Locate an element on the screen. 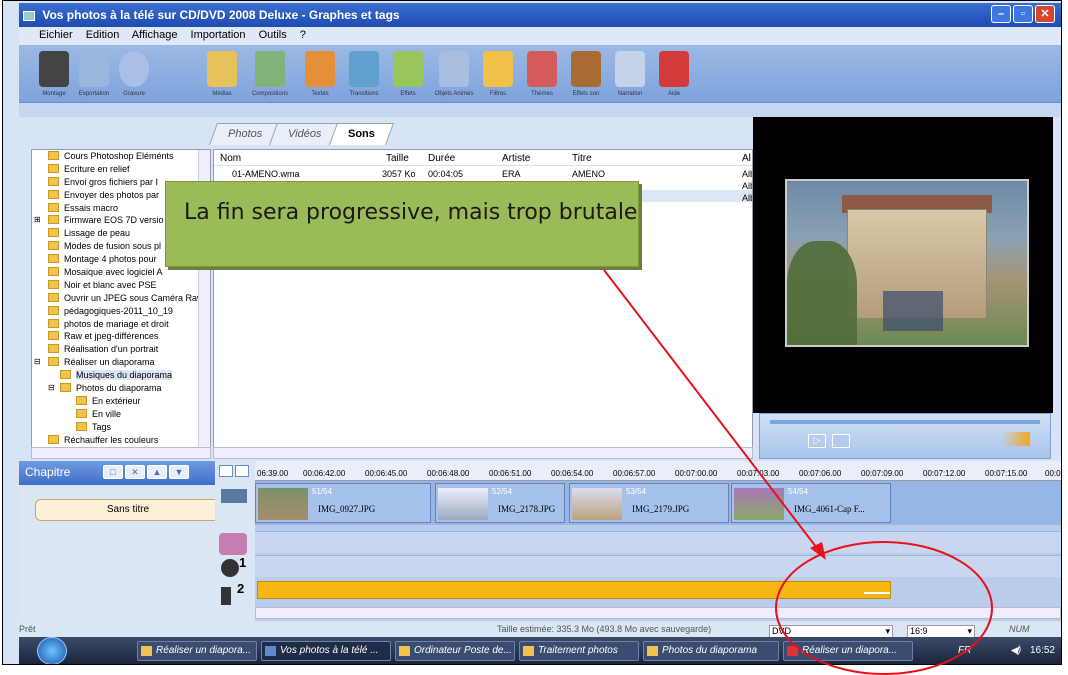  annotation-arrow is located at coordinates (712, 411).